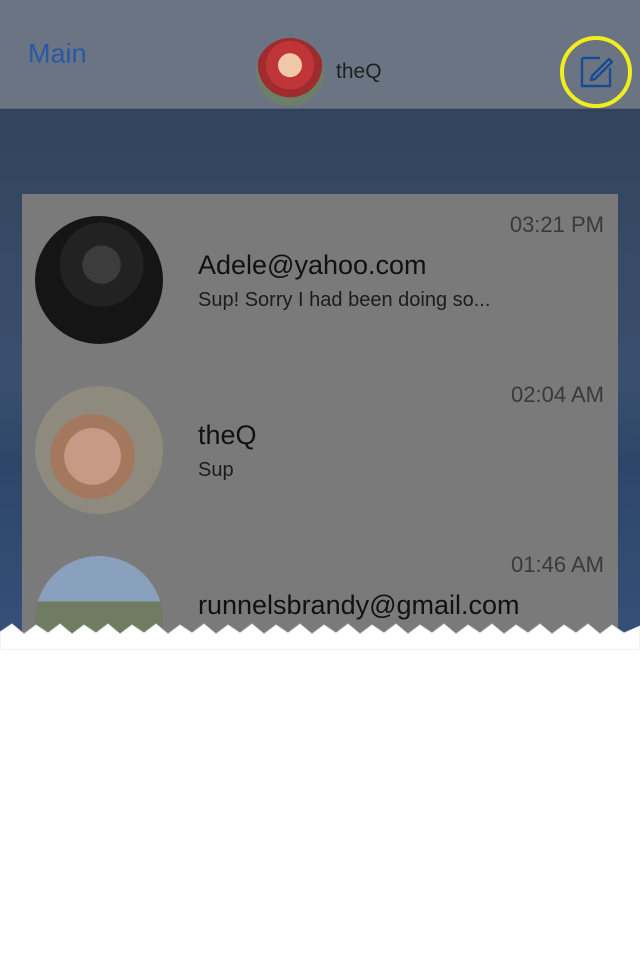 The width and height of the screenshot is (640, 960). Describe the element at coordinates (359, 71) in the screenshot. I see `nav-title: theQ` at that location.